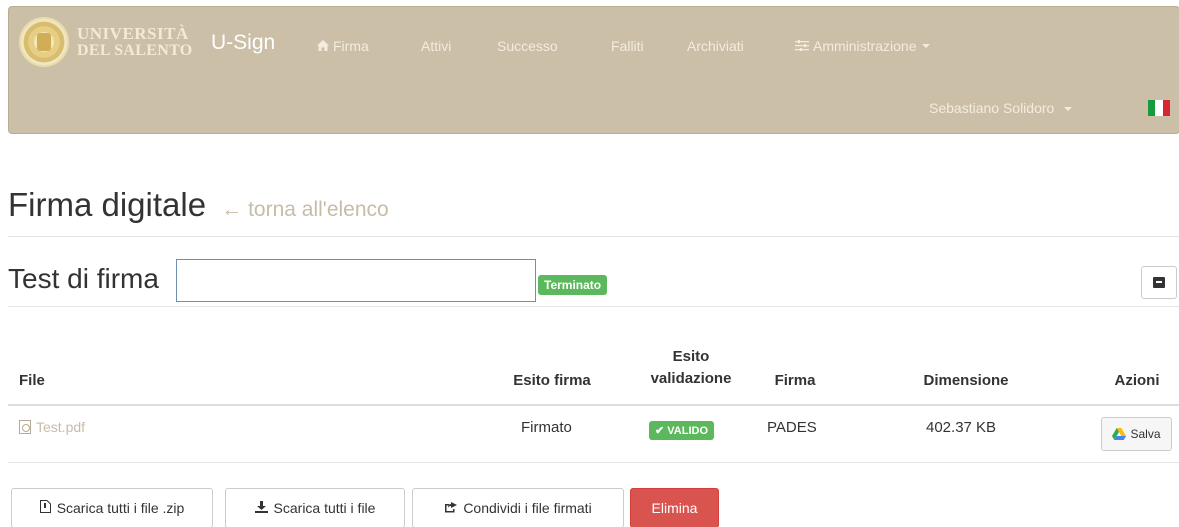  Describe the element at coordinates (795, 380) in the screenshot. I see `column-header-firma: Firma` at that location.